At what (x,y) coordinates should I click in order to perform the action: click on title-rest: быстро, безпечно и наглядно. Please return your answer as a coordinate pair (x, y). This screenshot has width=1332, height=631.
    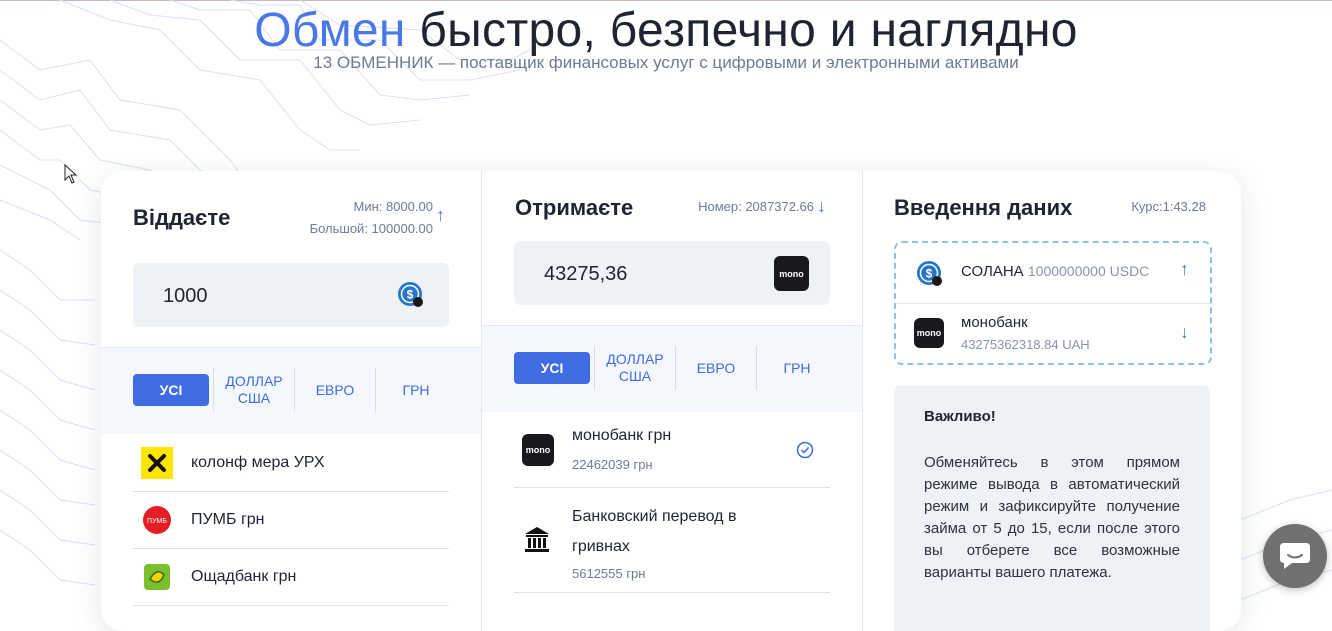
    Looking at the image, I should click on (741, 30).